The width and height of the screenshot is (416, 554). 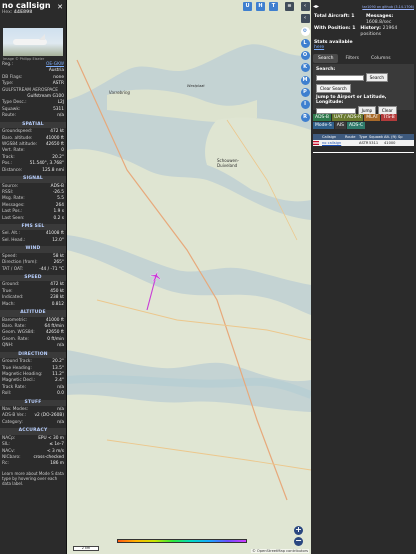 I want to click on map-button-h: H, so click(x=260, y=6).